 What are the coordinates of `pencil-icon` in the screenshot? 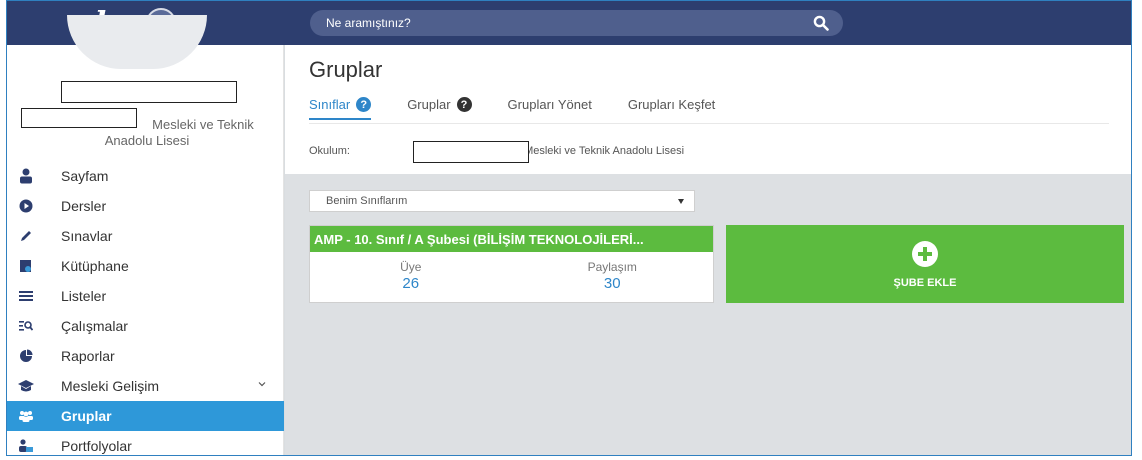 It's located at (26, 236).